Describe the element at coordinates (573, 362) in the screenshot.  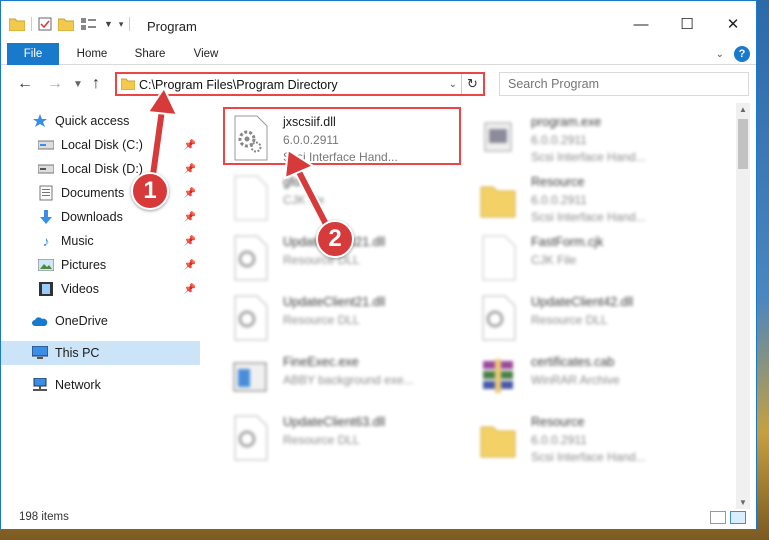
I see `file-name: certificates.cab` at that location.